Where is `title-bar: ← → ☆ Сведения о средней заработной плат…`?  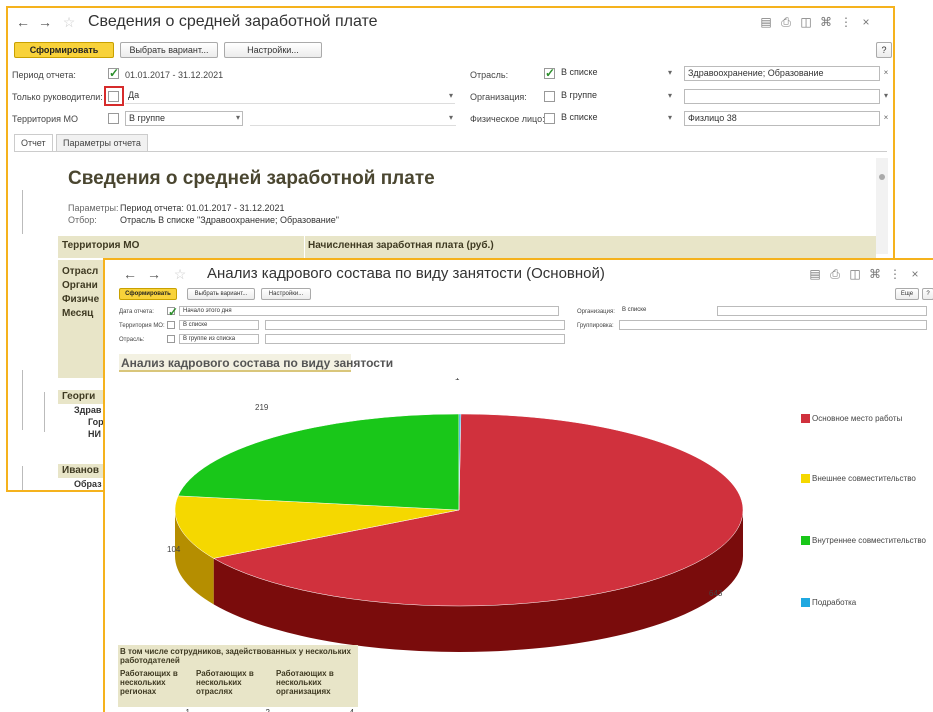 title-bar: ← → ☆ Сведения о средней заработной плат… is located at coordinates (450, 23).